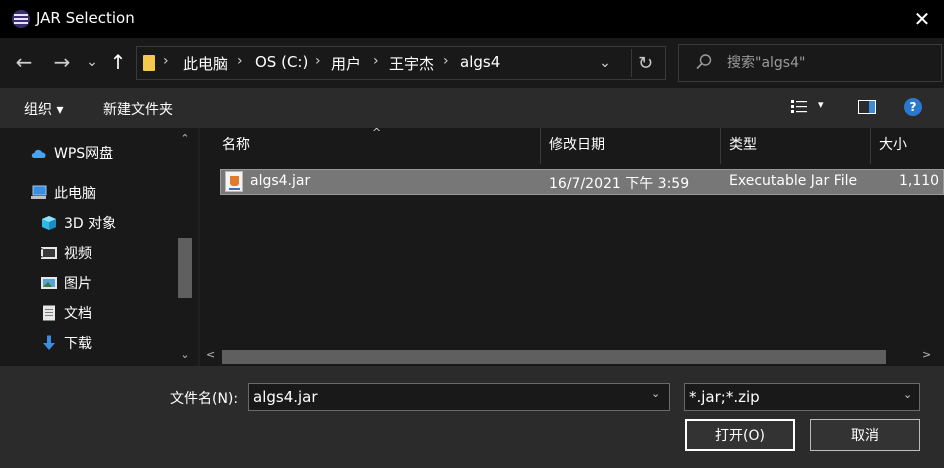 The width and height of the screenshot is (944, 468). Describe the element at coordinates (78, 254) in the screenshot. I see `sidebar-item-label: 视频` at that location.